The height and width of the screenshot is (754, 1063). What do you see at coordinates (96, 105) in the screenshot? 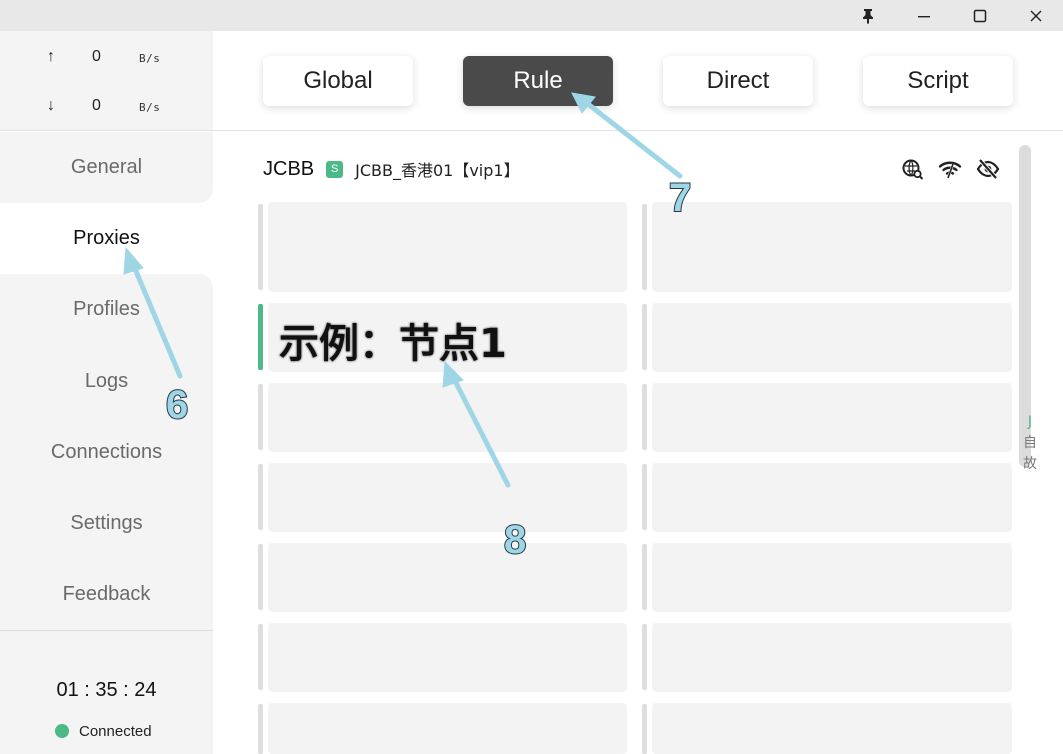
I see `download-value: 0` at bounding box center [96, 105].